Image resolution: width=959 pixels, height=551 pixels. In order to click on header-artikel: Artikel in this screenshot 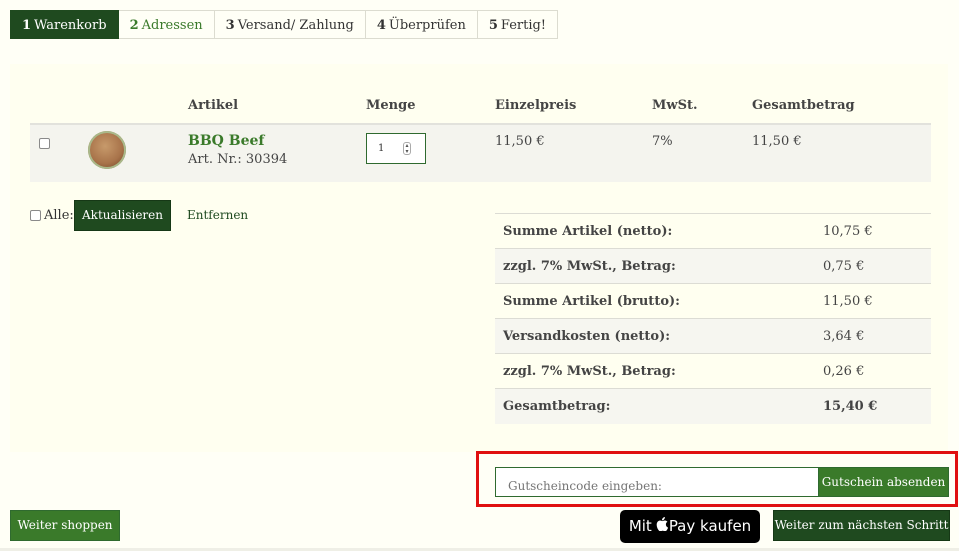, I will do `click(213, 105)`.